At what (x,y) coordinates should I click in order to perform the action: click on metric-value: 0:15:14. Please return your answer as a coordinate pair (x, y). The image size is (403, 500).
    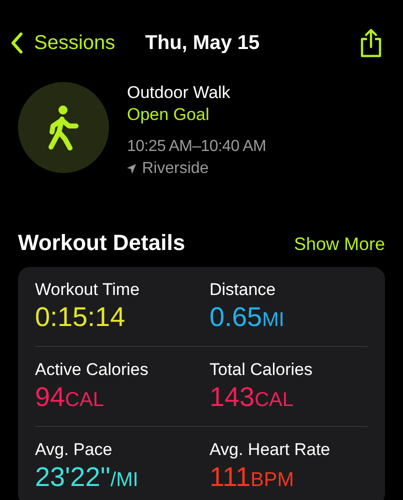
    Looking at the image, I should click on (80, 317).